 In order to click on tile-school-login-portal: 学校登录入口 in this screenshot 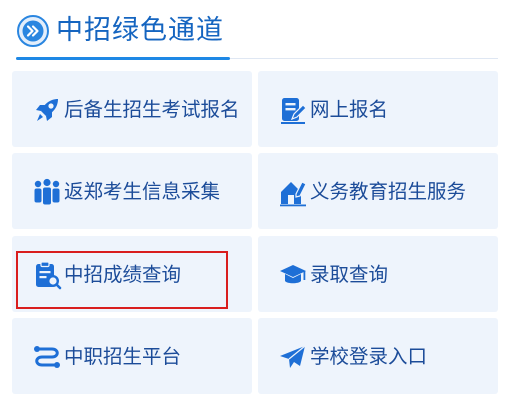, I will do `click(378, 356)`.